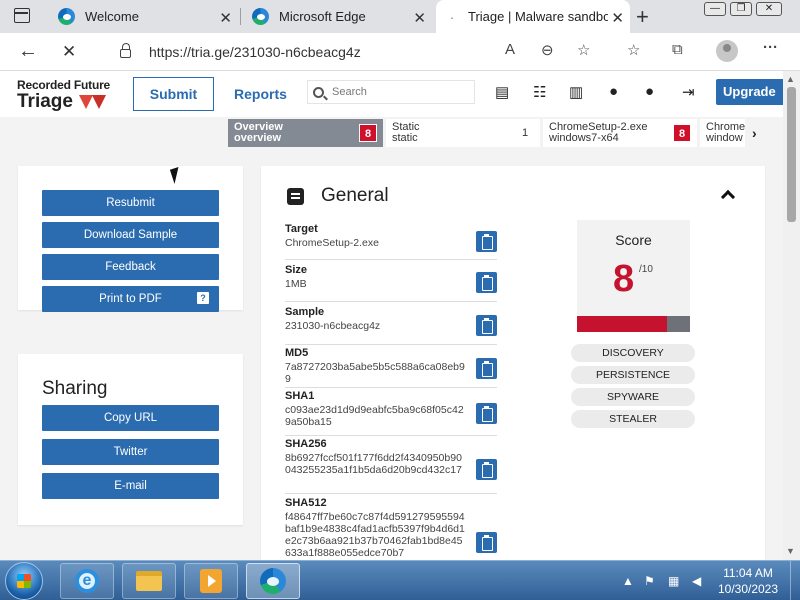 This screenshot has height=600, width=800. I want to click on comment-icon: ▤, so click(502, 92).